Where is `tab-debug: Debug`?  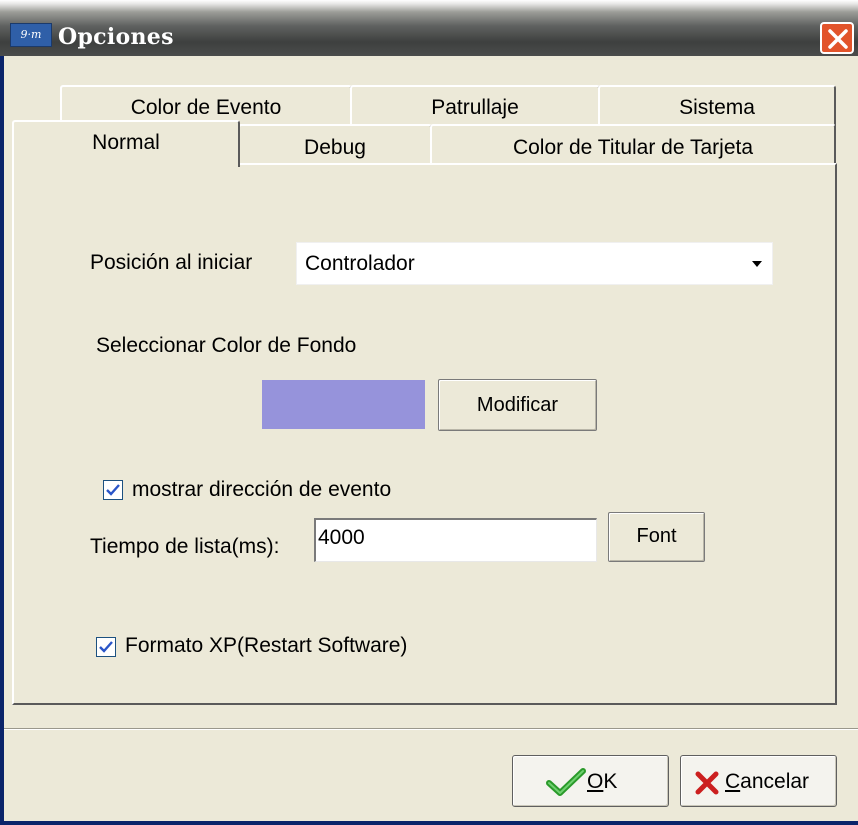
tab-debug: Debug is located at coordinates (335, 144).